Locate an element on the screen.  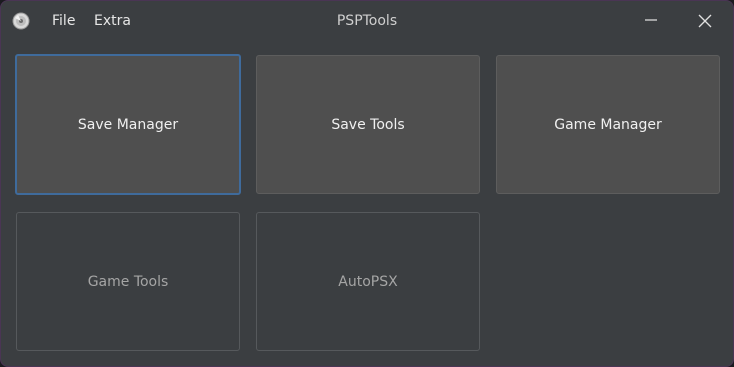
game-manager-button: Game Manager is located at coordinates (608, 124).